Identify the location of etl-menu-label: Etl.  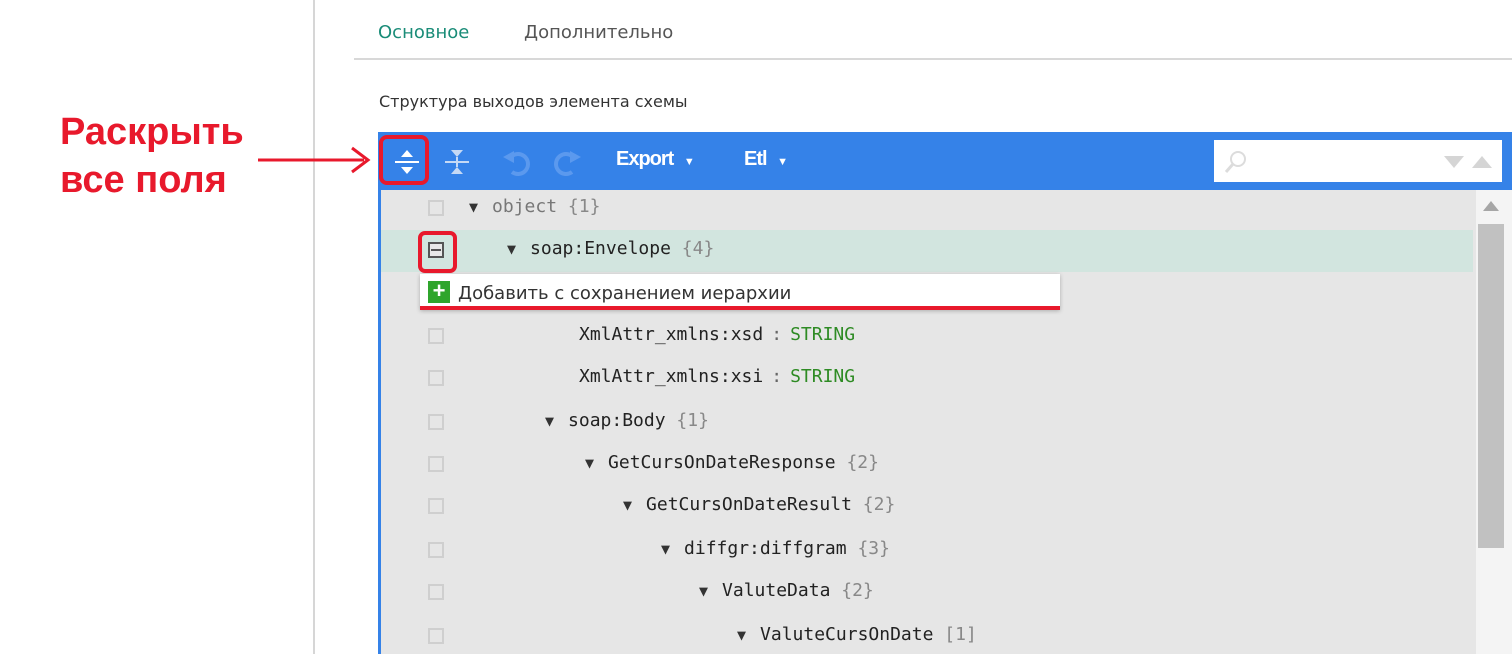
(756, 159).